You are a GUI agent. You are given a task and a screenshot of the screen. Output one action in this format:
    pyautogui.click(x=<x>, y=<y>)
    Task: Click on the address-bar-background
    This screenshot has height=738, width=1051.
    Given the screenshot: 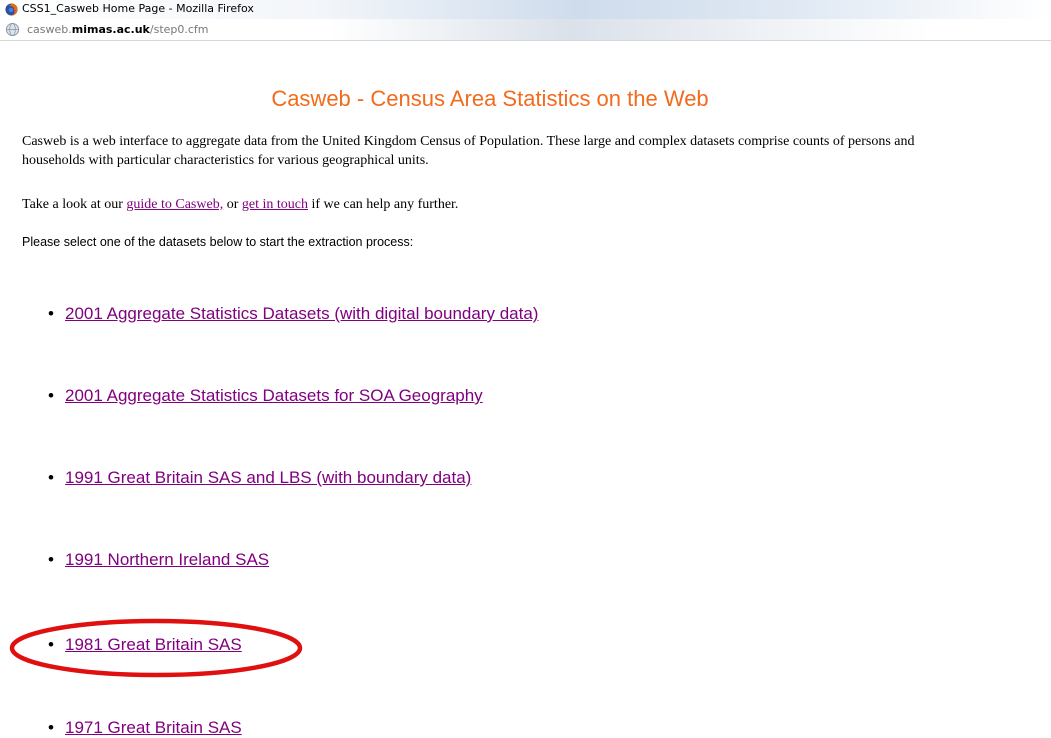 What is the action you would take?
    pyautogui.click(x=630, y=29)
    